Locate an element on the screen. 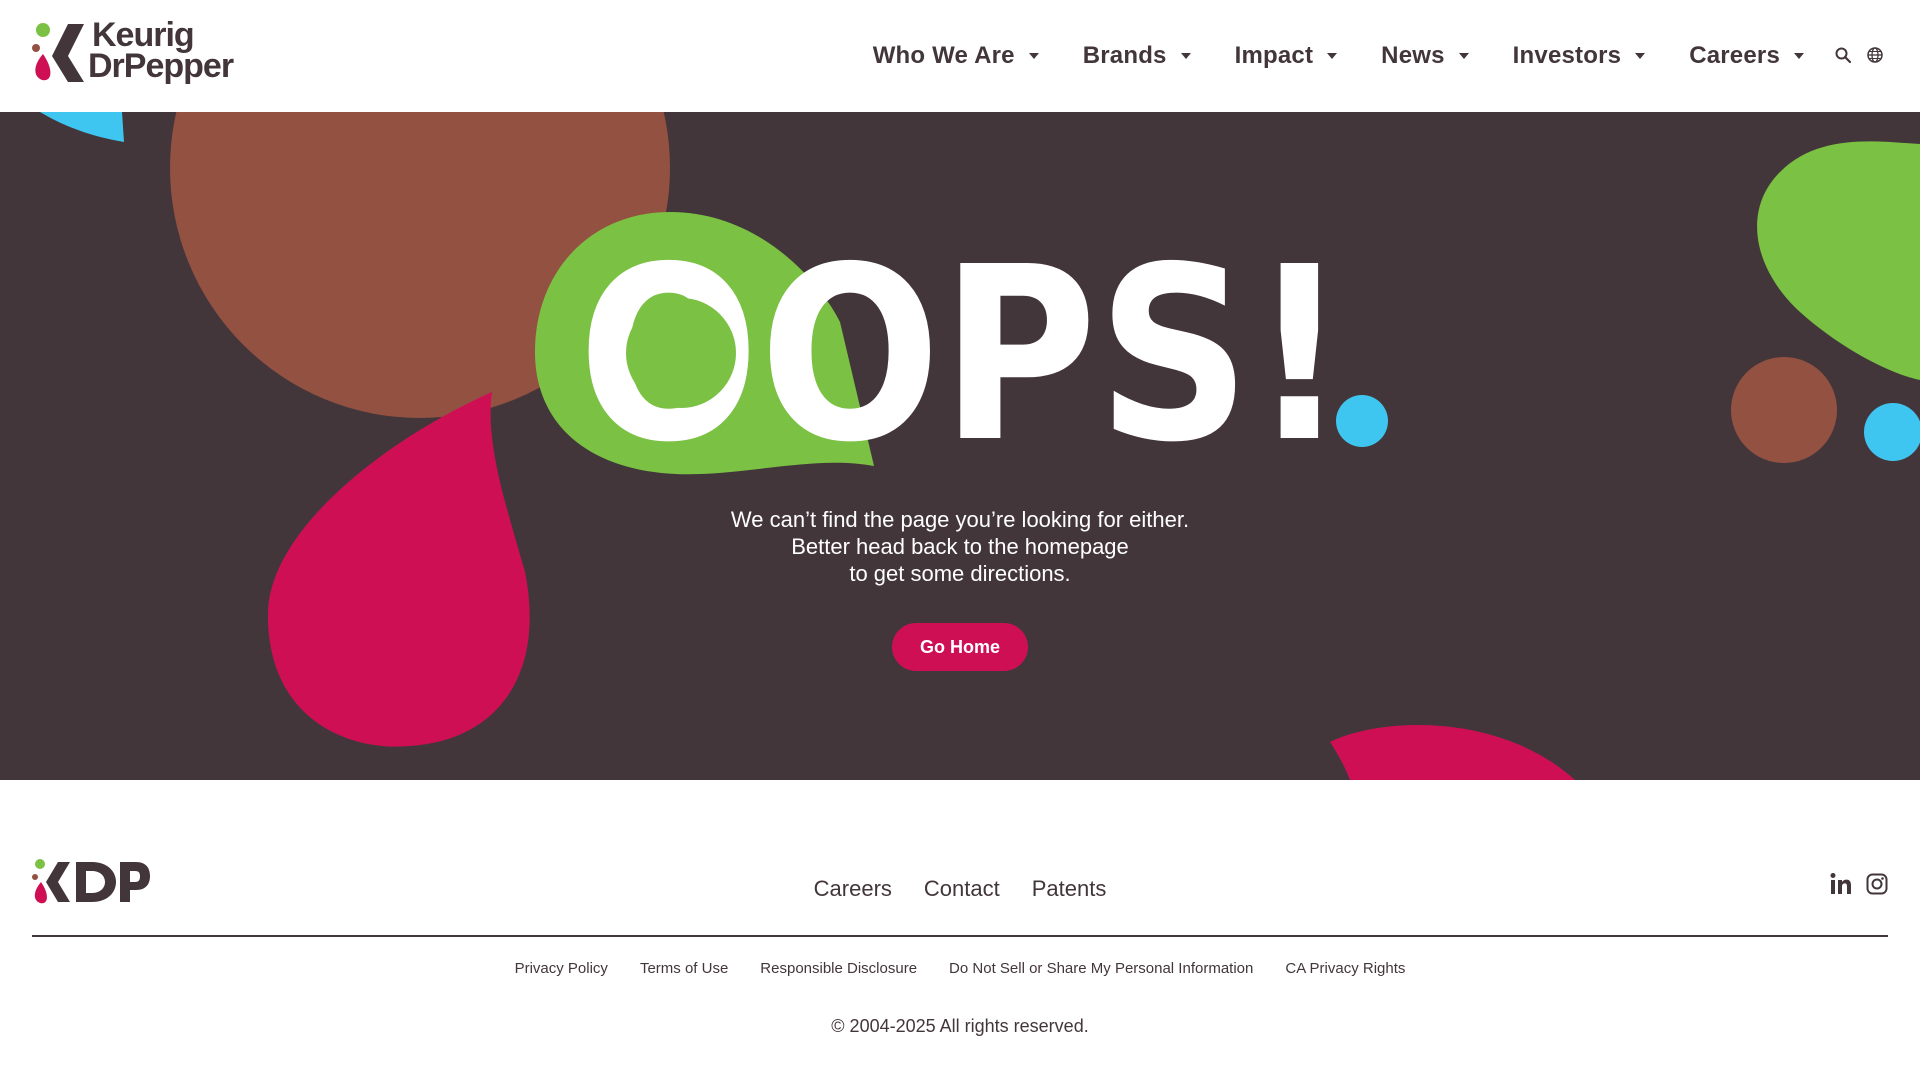  nav-investors: Investors is located at coordinates (1579, 56).